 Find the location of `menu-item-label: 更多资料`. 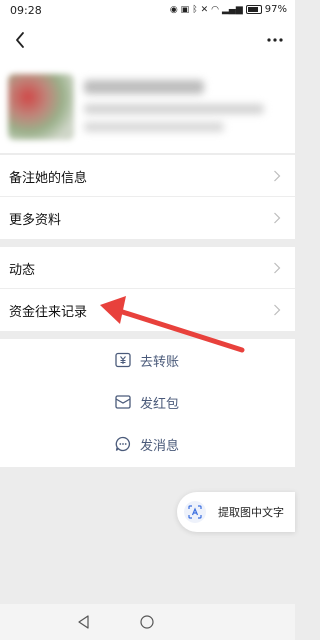

menu-item-label: 更多资料 is located at coordinates (35, 220).